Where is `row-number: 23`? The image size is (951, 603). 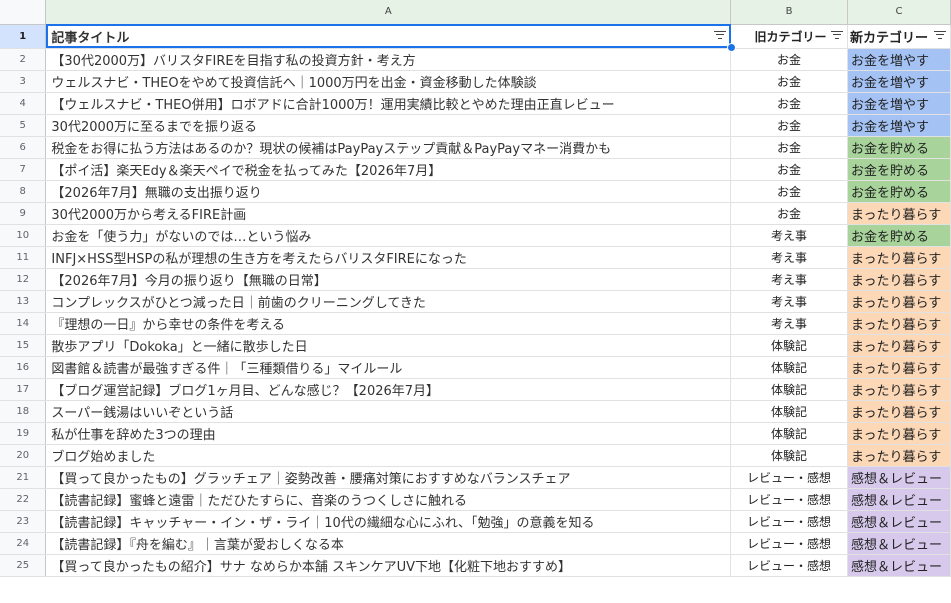 row-number: 23 is located at coordinates (23, 521).